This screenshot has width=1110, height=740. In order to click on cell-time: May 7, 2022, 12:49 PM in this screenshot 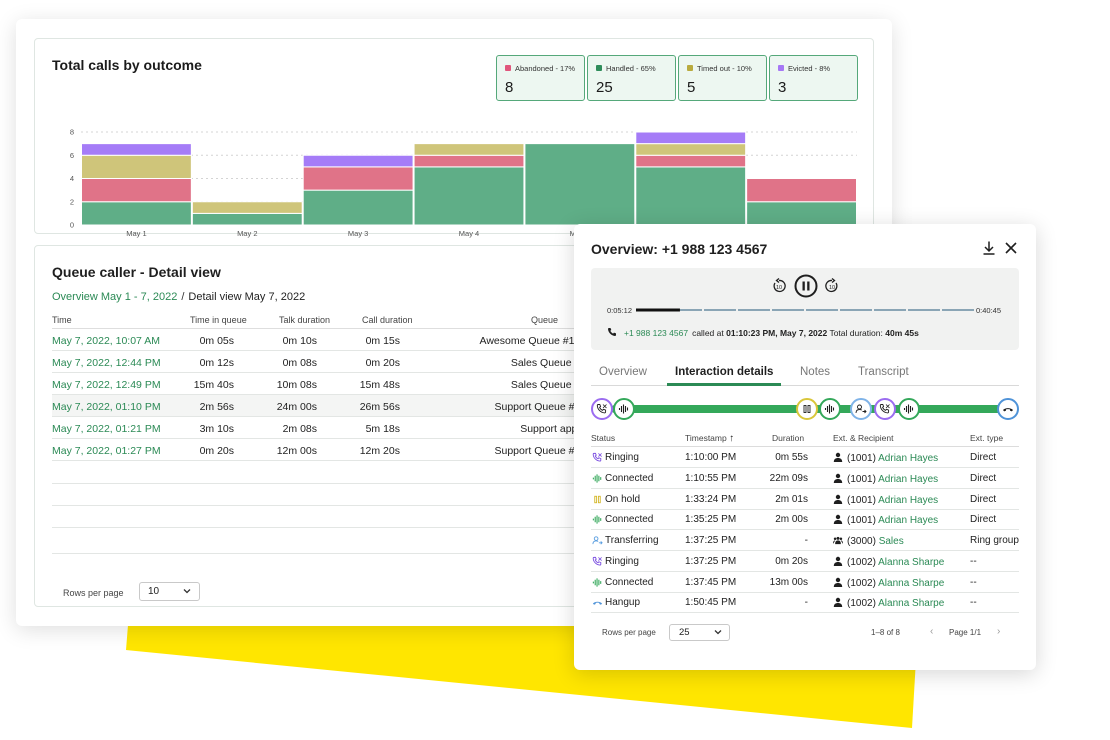, I will do `click(106, 385)`.